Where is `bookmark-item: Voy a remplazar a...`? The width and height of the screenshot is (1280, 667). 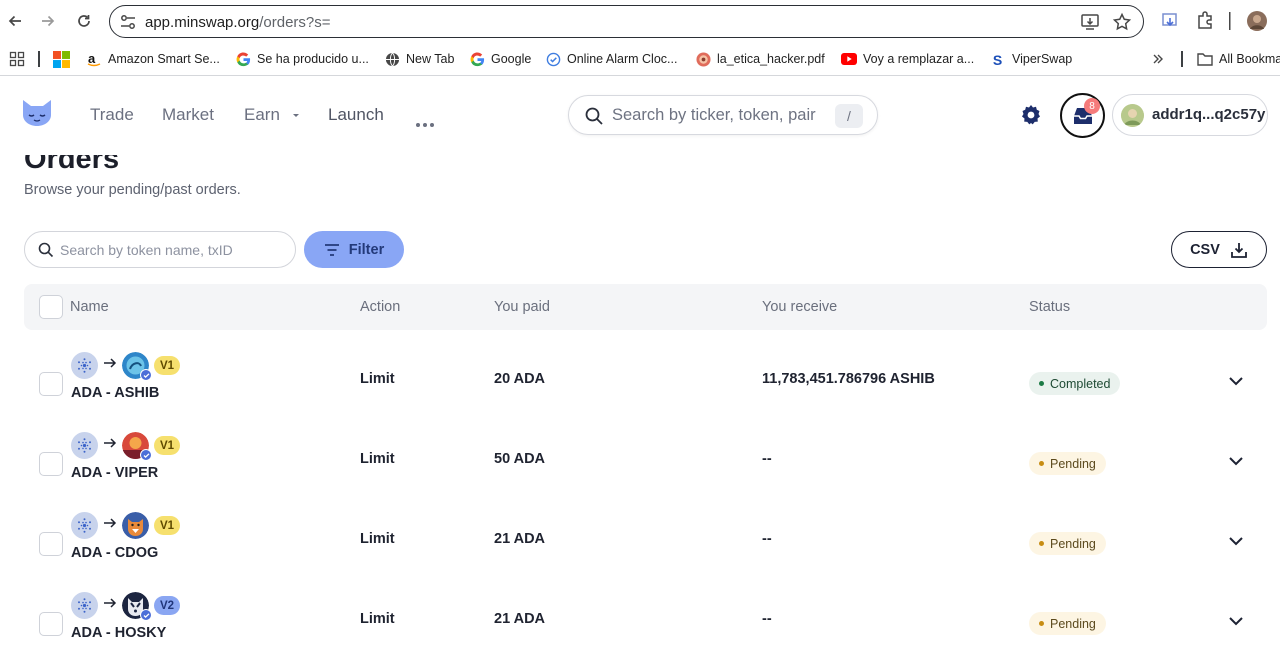 bookmark-item: Voy a remplazar a... is located at coordinates (907, 59).